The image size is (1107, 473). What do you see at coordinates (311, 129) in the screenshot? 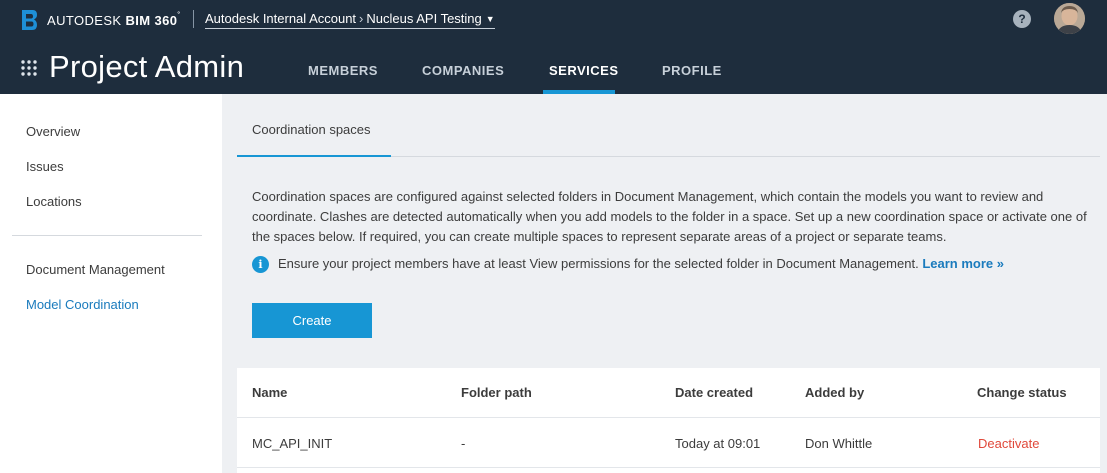
I see `tab-coordination-spaces: Coordination spaces` at bounding box center [311, 129].